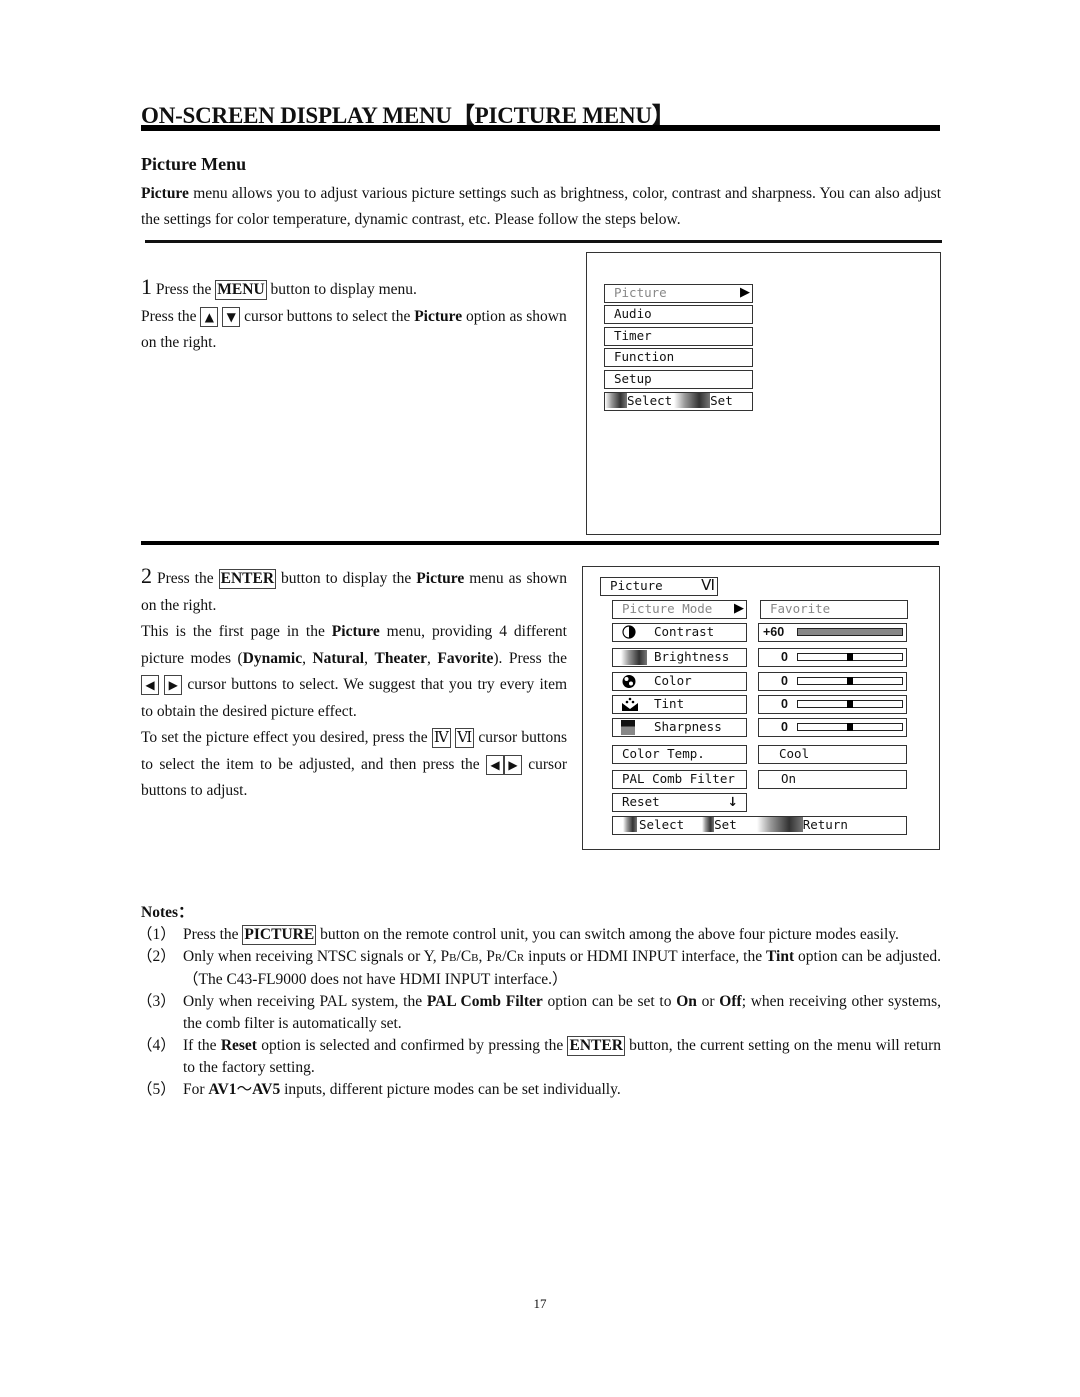 Image resolution: width=1080 pixels, height=1397 pixels. What do you see at coordinates (832, 754) in the screenshot?
I see `color-temp-value: Cool` at bounding box center [832, 754].